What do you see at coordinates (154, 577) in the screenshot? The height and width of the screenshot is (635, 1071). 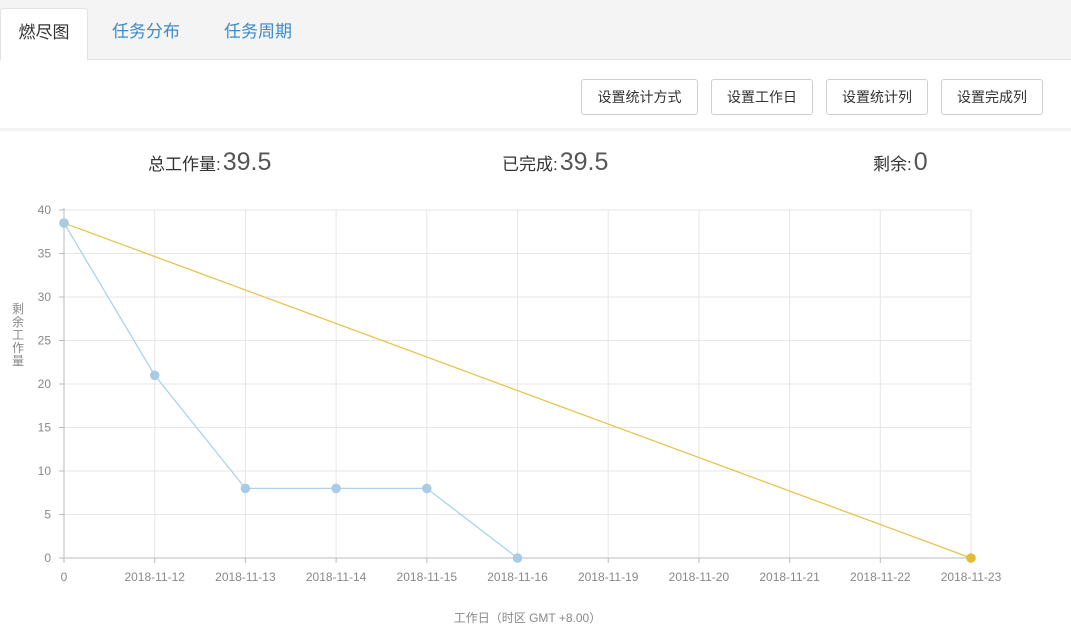 I see `x-tick-label: 2018-11-12` at bounding box center [154, 577].